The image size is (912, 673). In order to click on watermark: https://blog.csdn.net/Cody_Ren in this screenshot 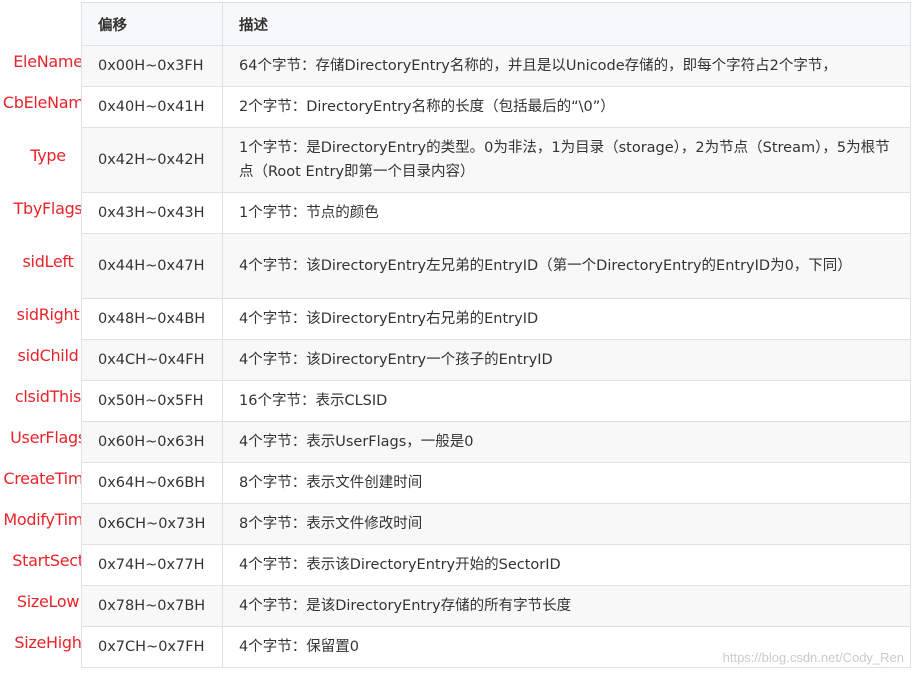, I will do `click(813, 657)`.